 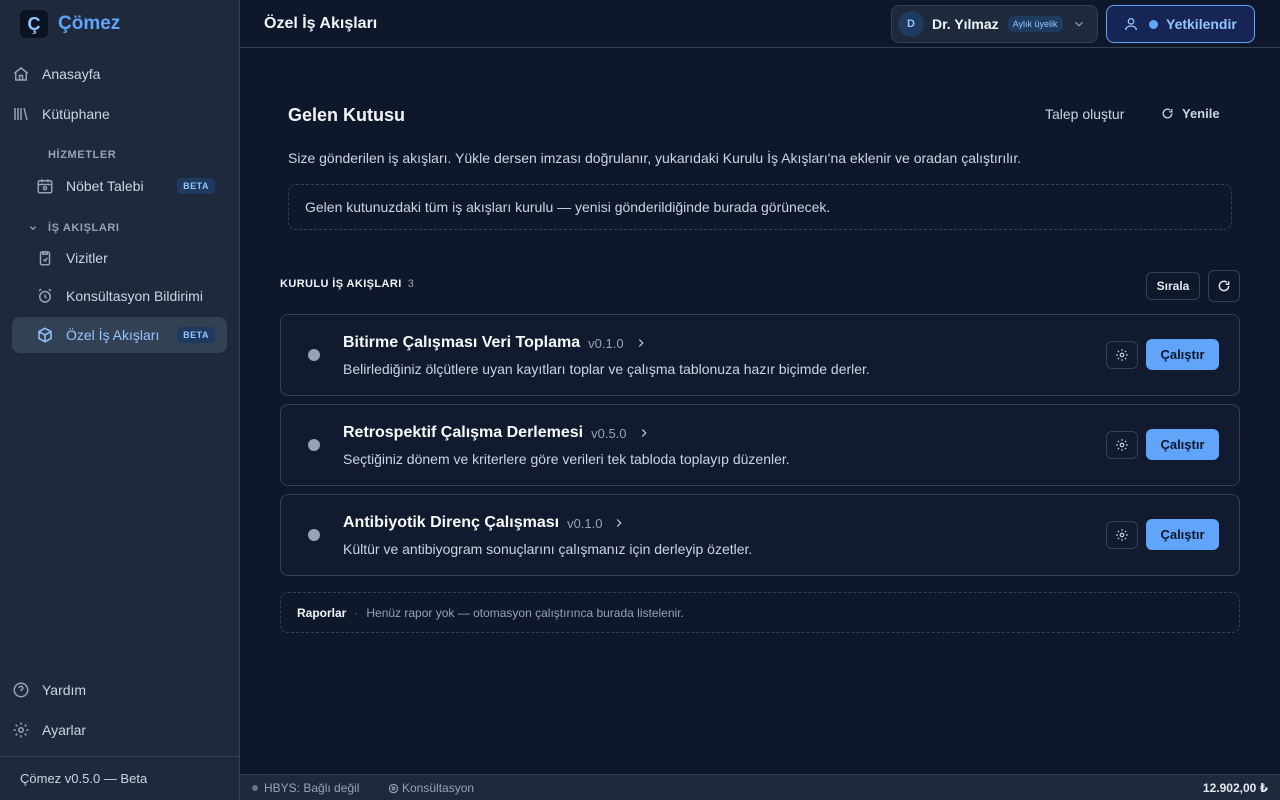 What do you see at coordinates (411, 284) in the screenshot?
I see `installed-count: 3` at bounding box center [411, 284].